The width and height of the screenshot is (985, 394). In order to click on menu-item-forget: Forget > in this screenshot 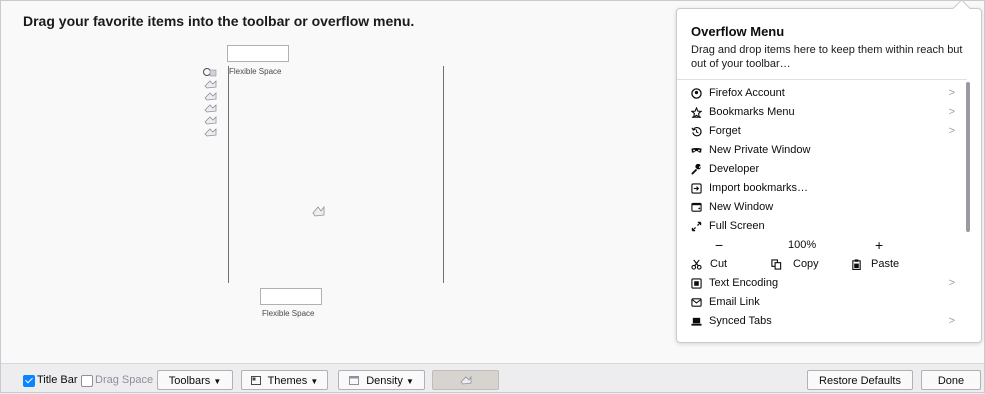, I will do `click(827, 131)`.